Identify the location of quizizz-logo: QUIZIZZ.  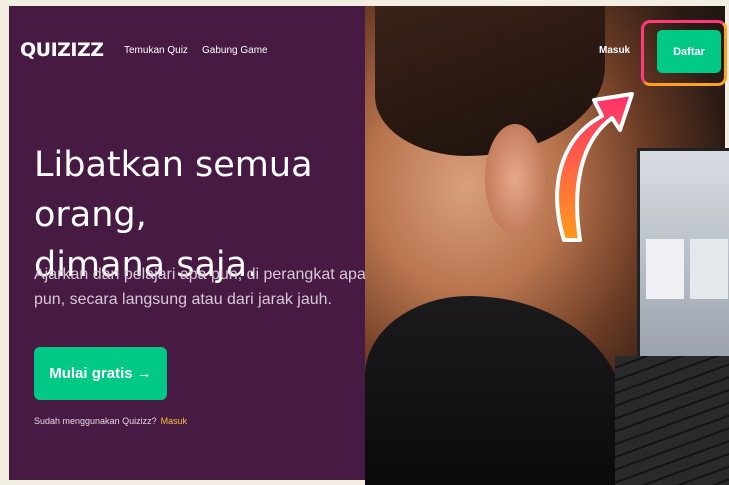
(62, 50).